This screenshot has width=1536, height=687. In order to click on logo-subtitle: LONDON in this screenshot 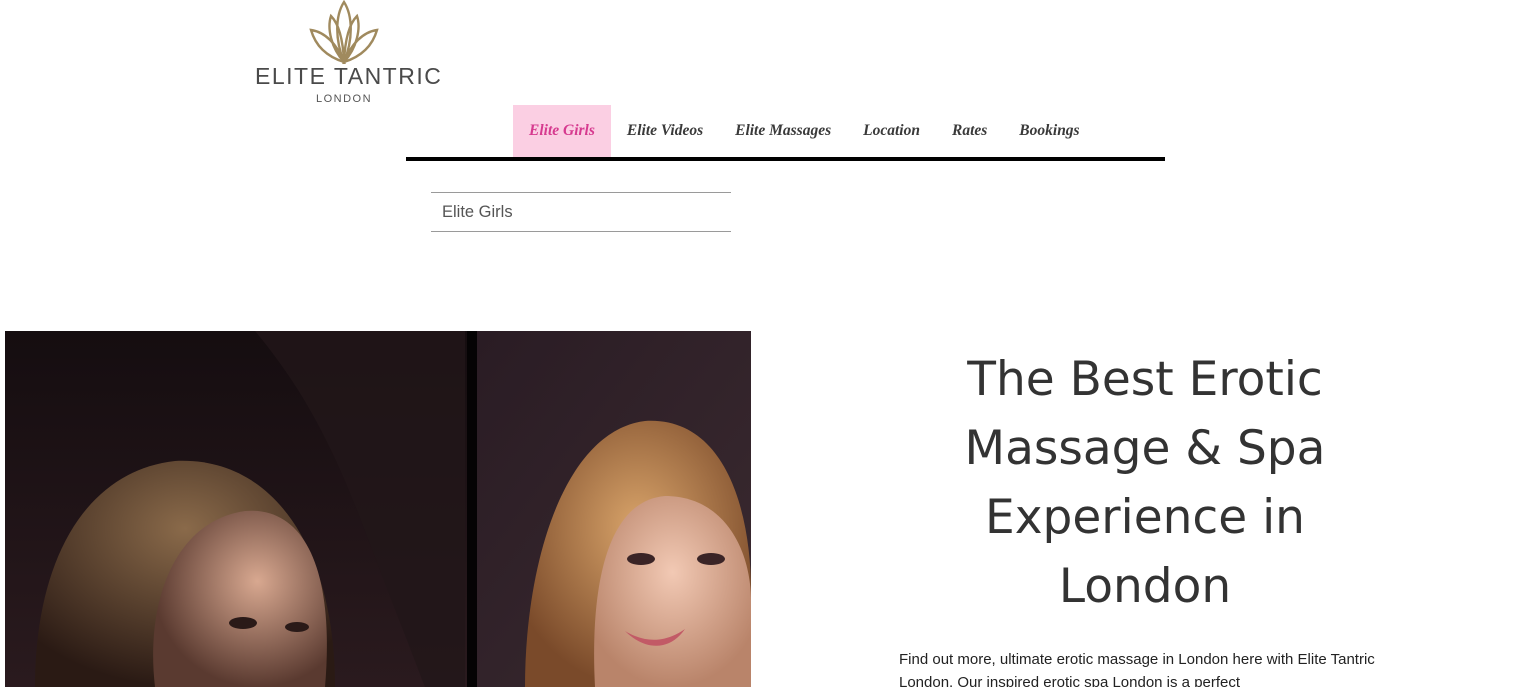, I will do `click(344, 99)`.